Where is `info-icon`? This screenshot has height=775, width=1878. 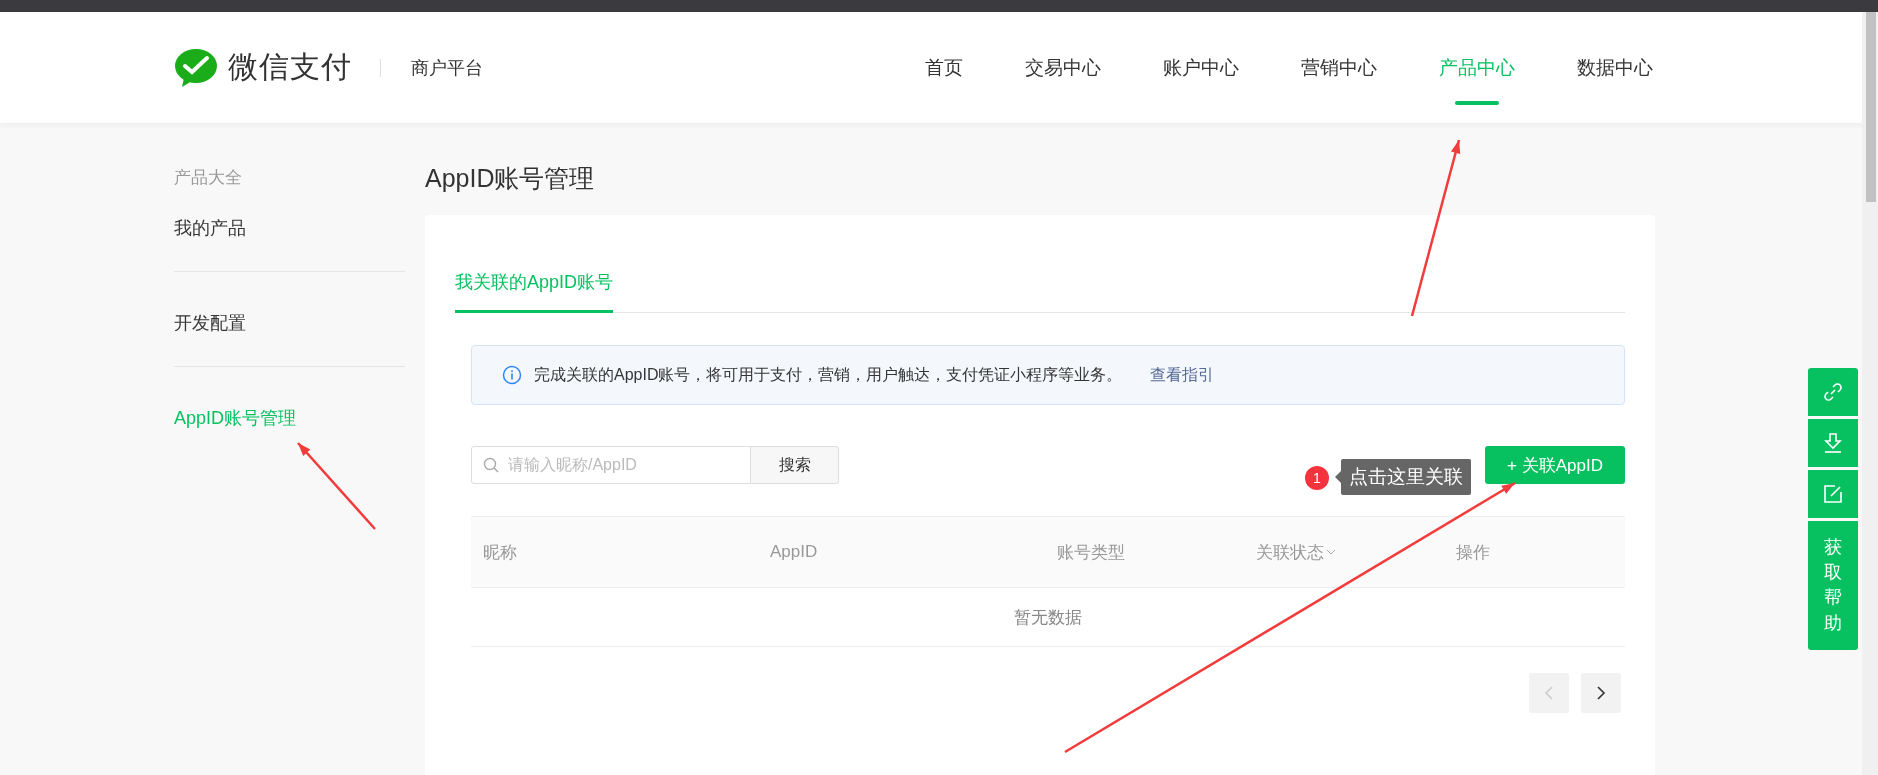
info-icon is located at coordinates (512, 375).